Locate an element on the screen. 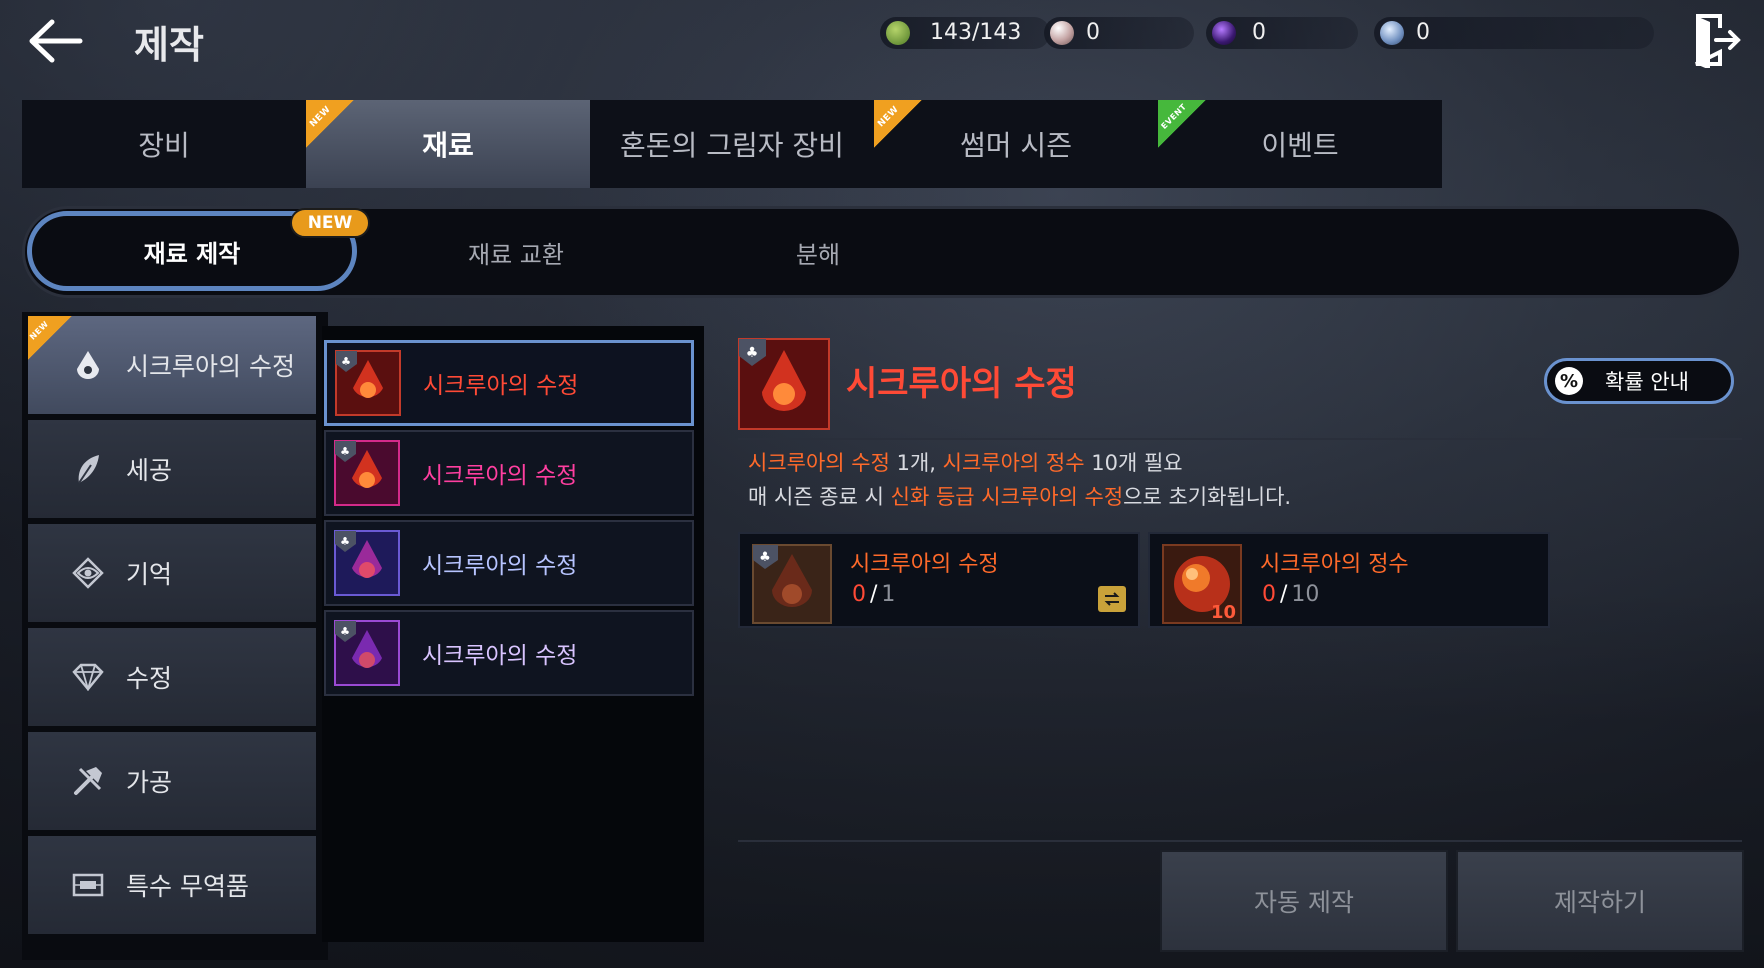  currency-purple: 0 is located at coordinates (1282, 33).